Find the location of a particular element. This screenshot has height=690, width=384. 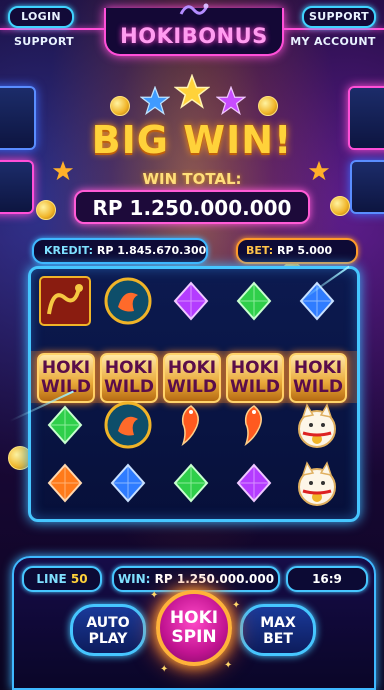

hoki-spin-button: HOKI SPIN is located at coordinates (194, 628).